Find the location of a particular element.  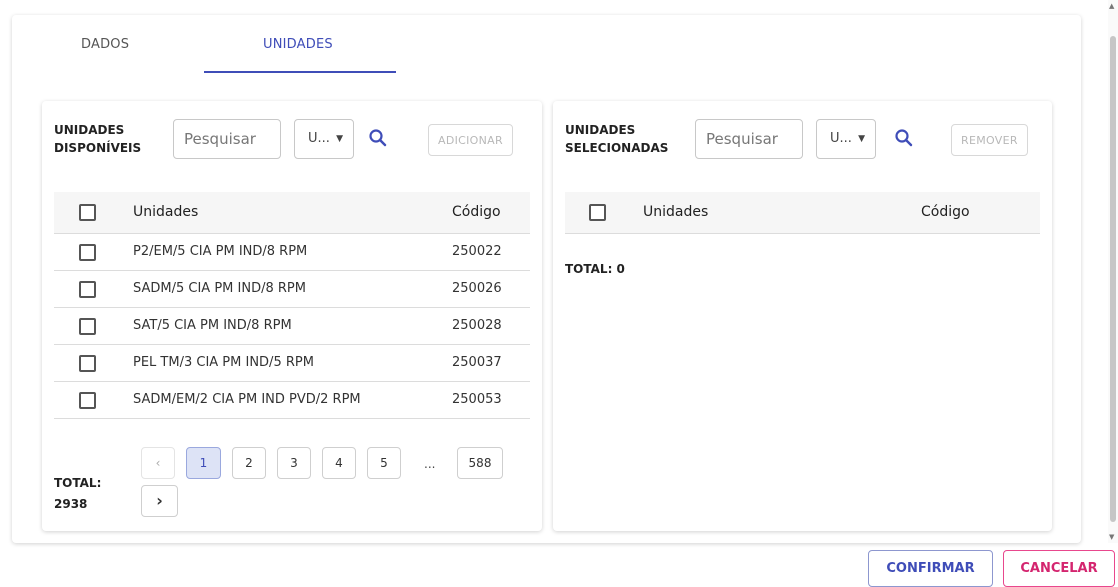

selected-total: TOTAL: 0 is located at coordinates (595, 269).